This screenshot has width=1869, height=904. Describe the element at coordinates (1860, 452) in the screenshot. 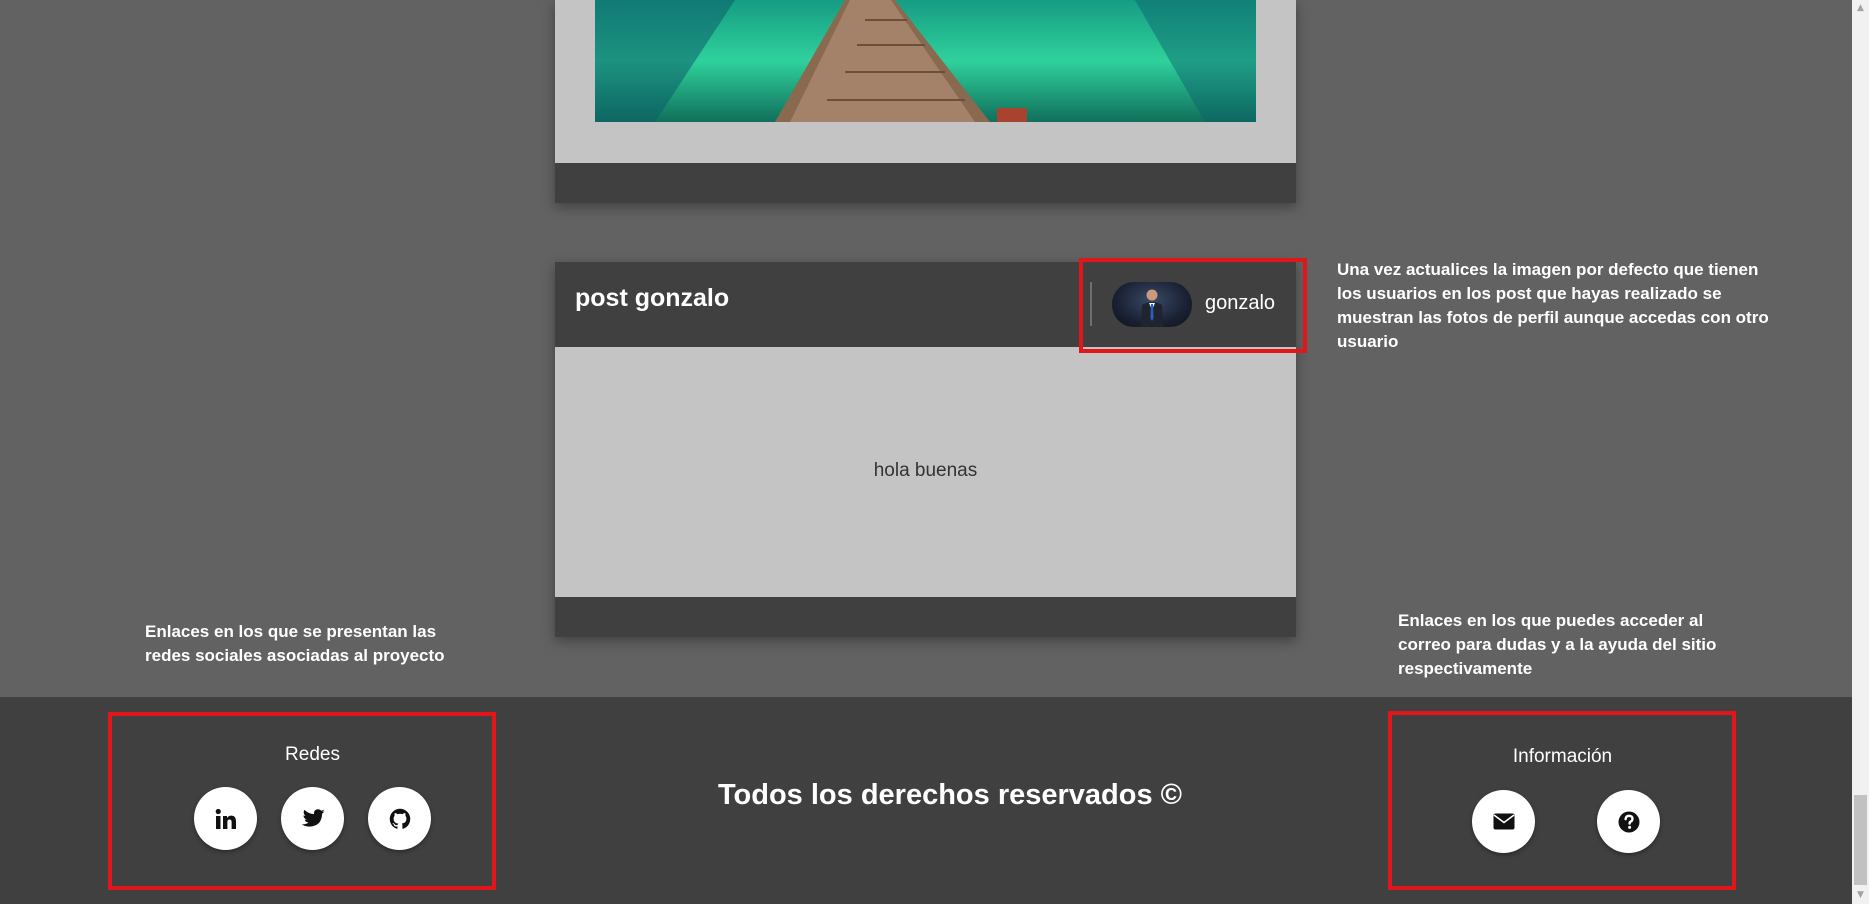

I see `vertical-scrollbar: ▲ ▼` at that location.